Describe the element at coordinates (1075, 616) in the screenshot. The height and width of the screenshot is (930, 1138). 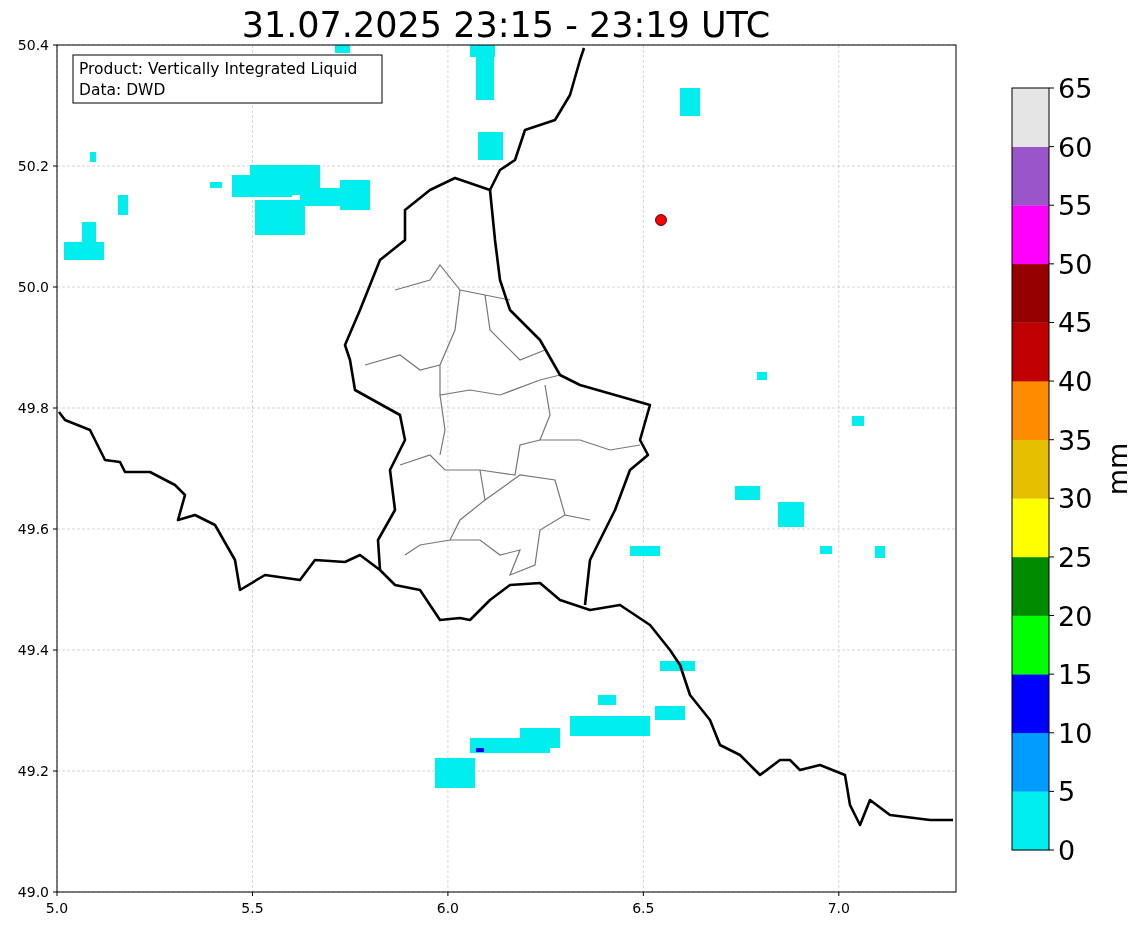
I see `colorbar-tick-label: 20` at that location.